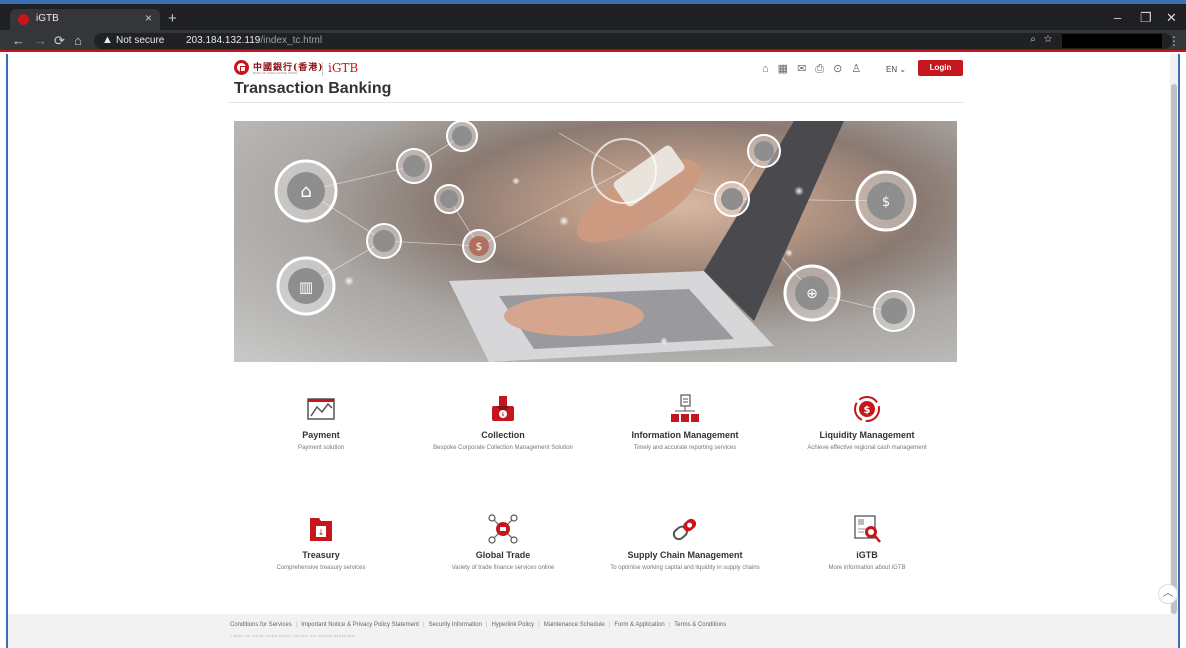 This screenshot has height=648, width=1186. What do you see at coordinates (18, 40) in the screenshot?
I see `back-arrow-icon: ←` at bounding box center [18, 40].